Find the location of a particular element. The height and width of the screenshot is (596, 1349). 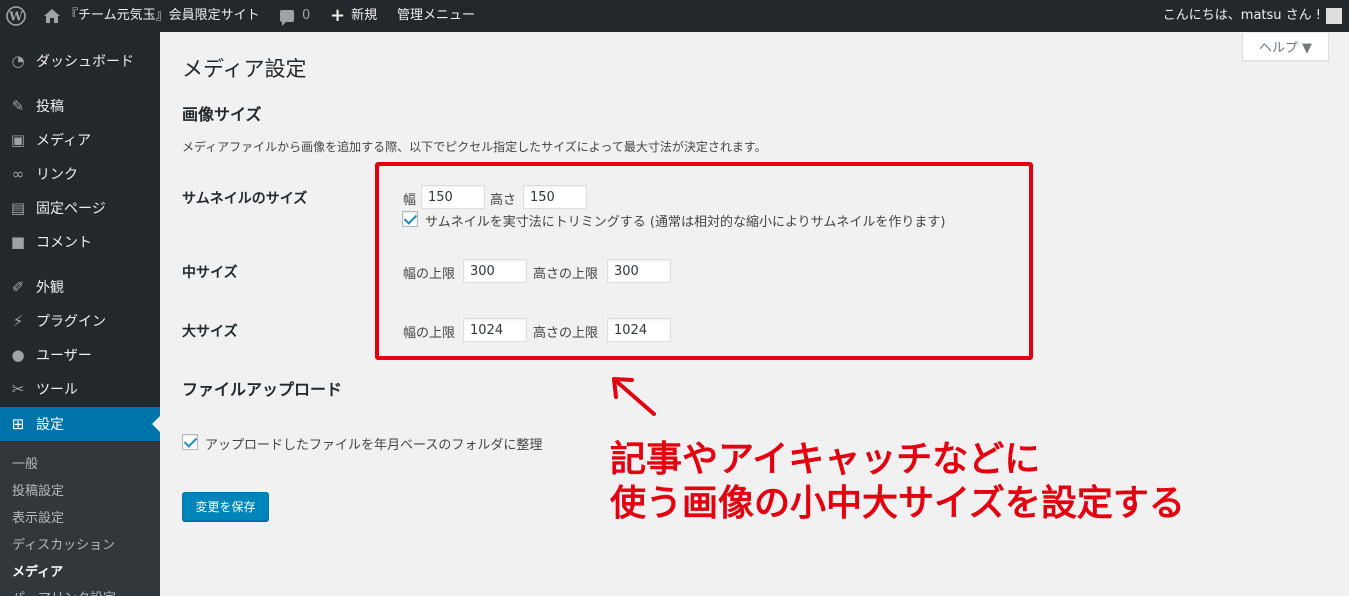

sidebar-item-label: メディア is located at coordinates (64, 141).